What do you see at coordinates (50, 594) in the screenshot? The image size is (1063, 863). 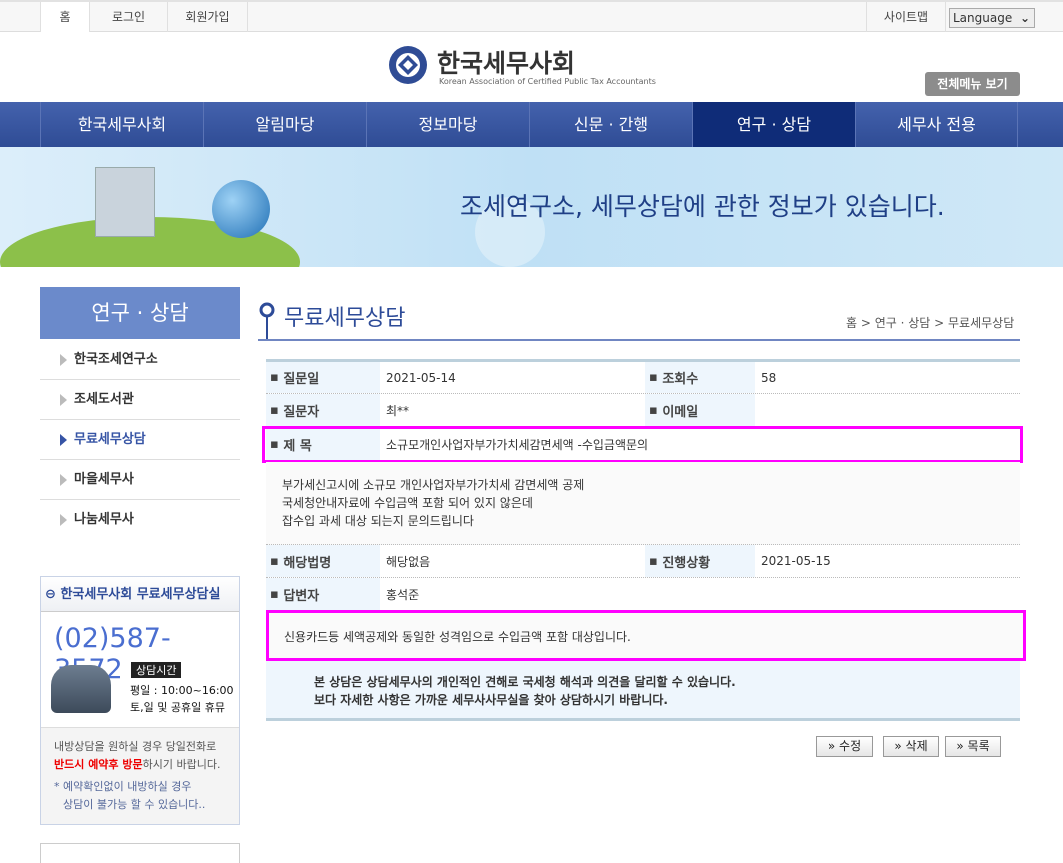 I see `logo-emblem-icon: ⊖` at bounding box center [50, 594].